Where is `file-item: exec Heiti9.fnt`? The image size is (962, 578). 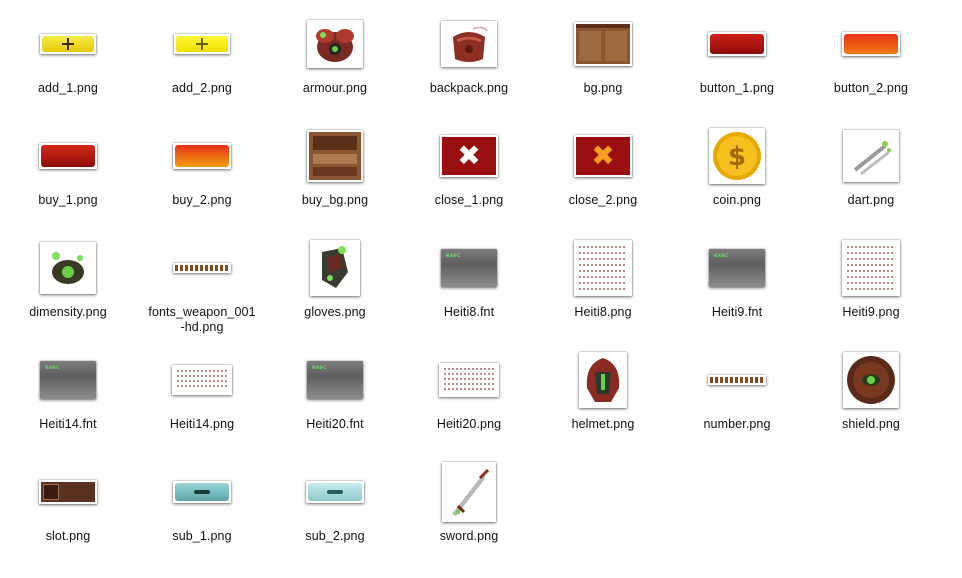
file-item: exec Heiti9.fnt is located at coordinates (737, 286).